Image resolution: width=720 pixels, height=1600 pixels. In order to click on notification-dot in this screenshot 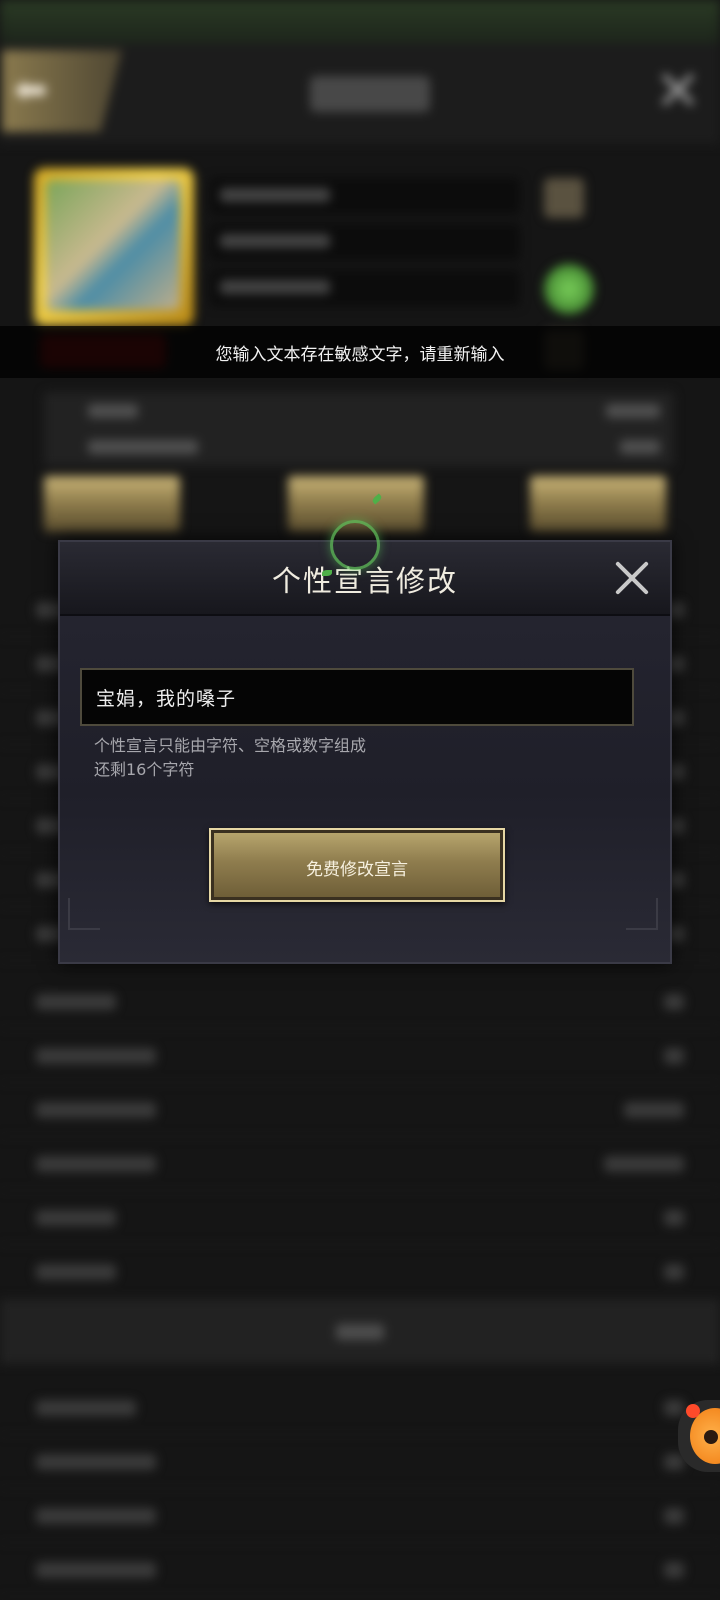, I will do `click(693, 1411)`.